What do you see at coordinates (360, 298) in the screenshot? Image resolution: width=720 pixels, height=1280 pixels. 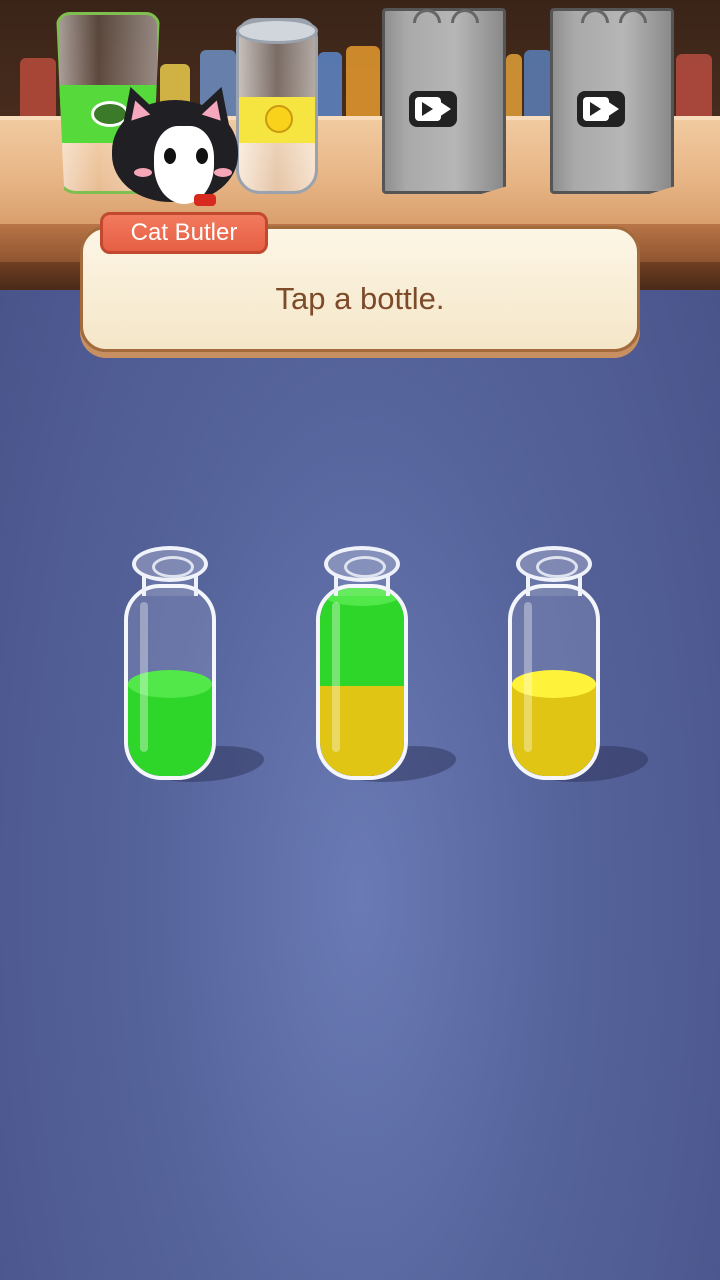 I see `dialog-message: Tap a bottle.` at bounding box center [360, 298].